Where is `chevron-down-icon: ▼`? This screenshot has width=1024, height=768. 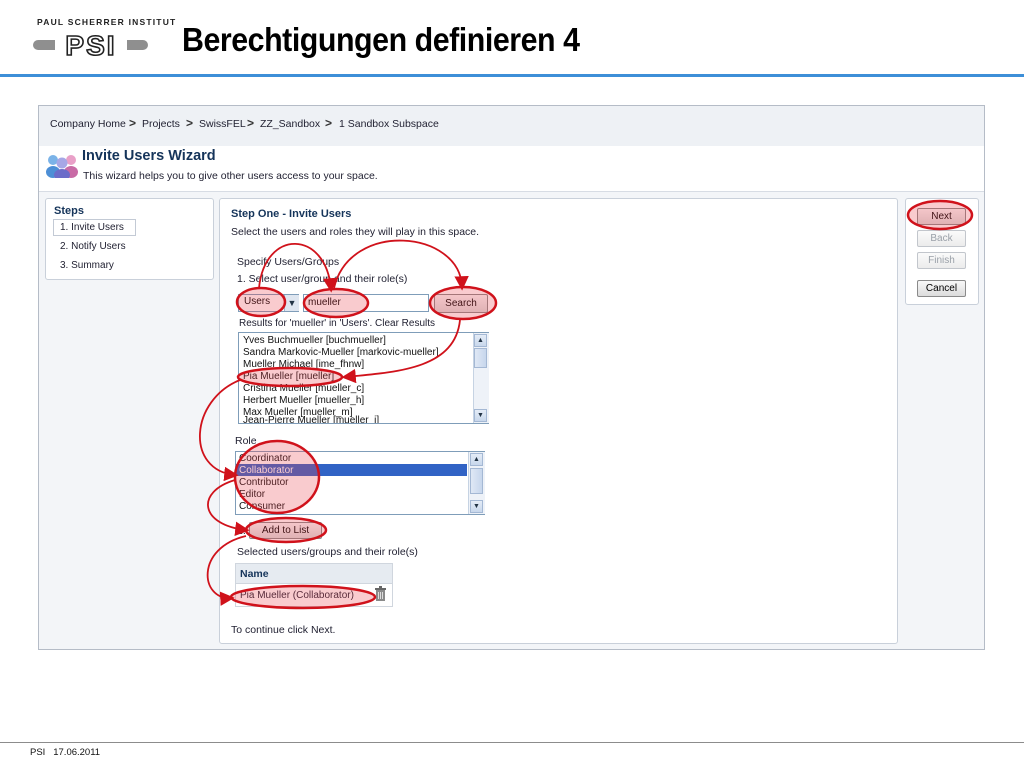
chevron-down-icon: ▼ is located at coordinates (291, 303).